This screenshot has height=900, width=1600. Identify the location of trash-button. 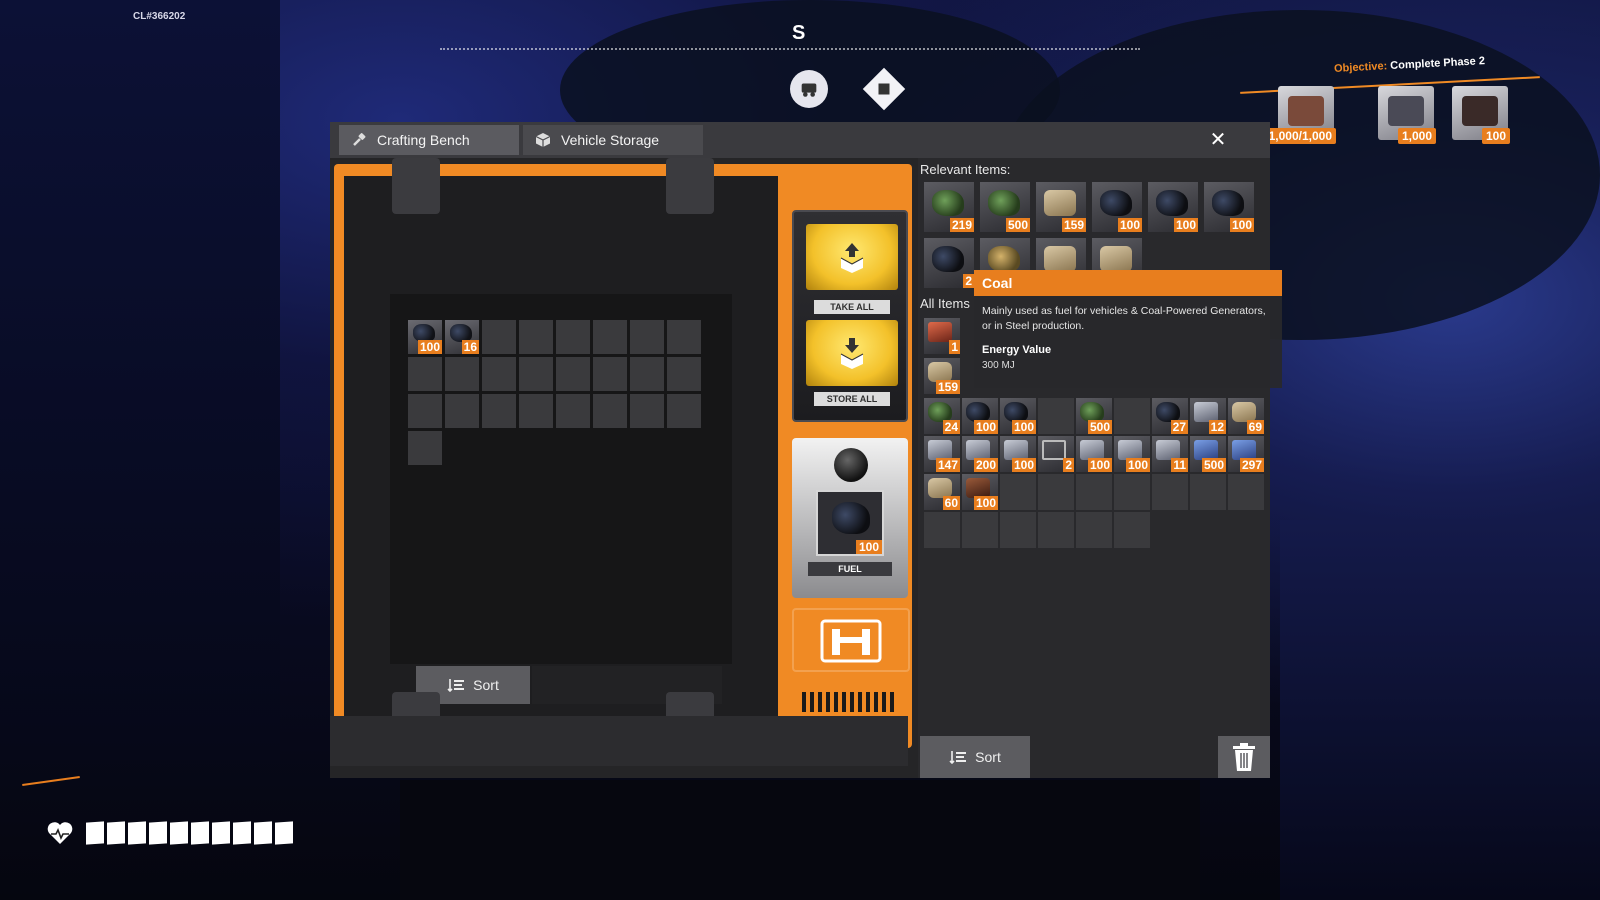
(1244, 757).